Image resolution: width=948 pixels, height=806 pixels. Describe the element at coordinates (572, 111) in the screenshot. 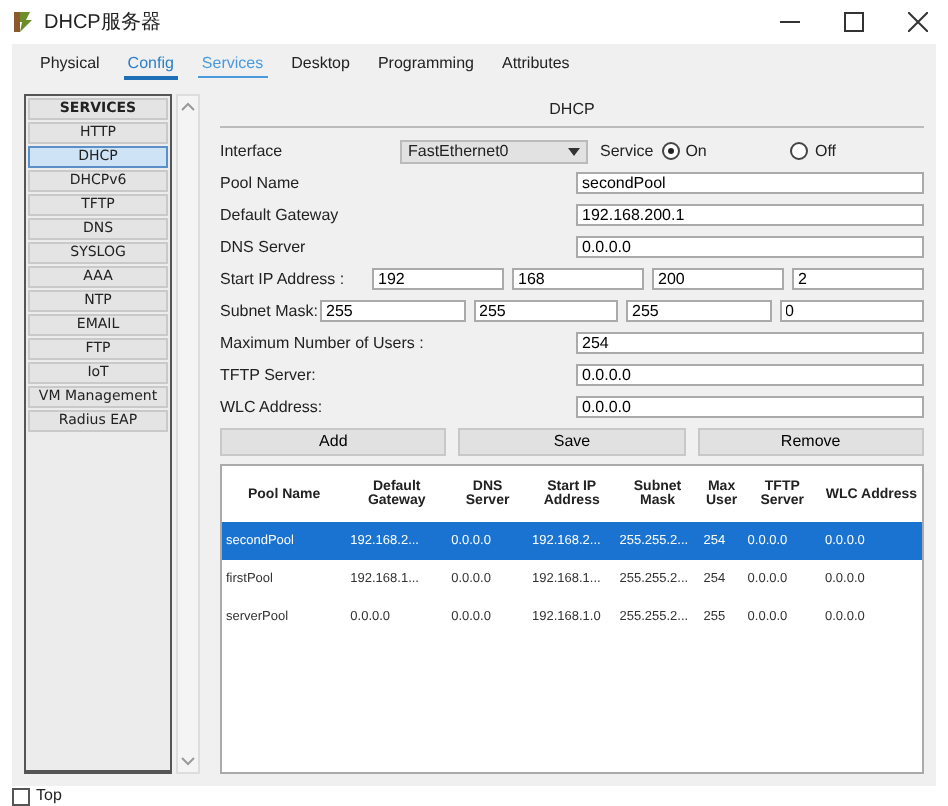

I see `panel-title: DHCP` at that location.